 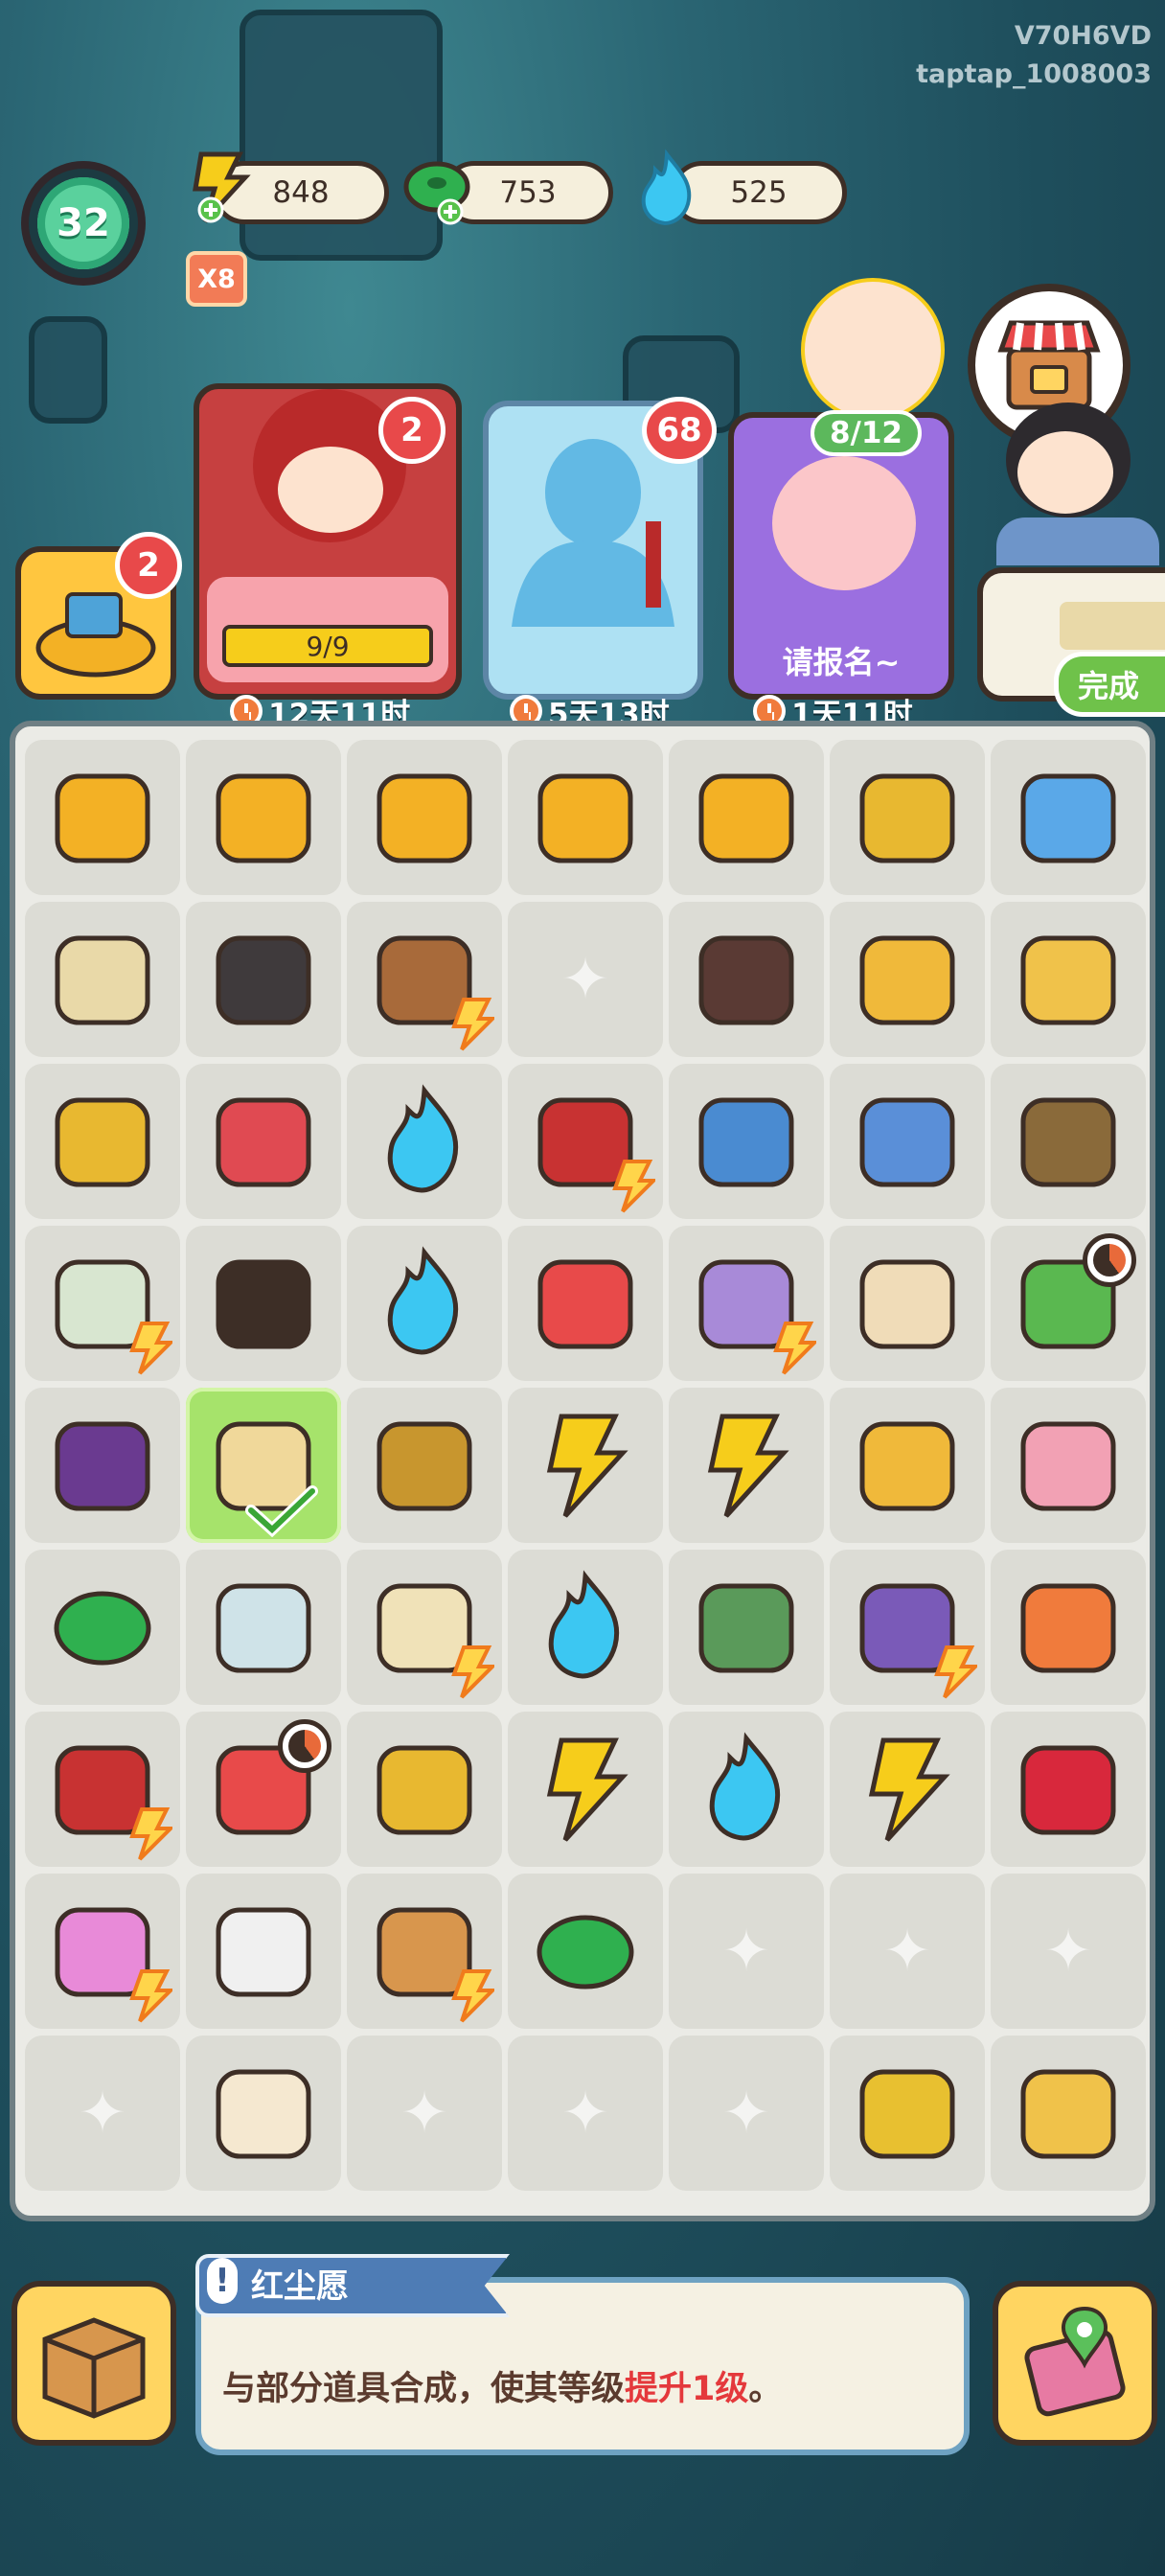 I want to click on golden-crown-icon, so click(x=907, y=1466).